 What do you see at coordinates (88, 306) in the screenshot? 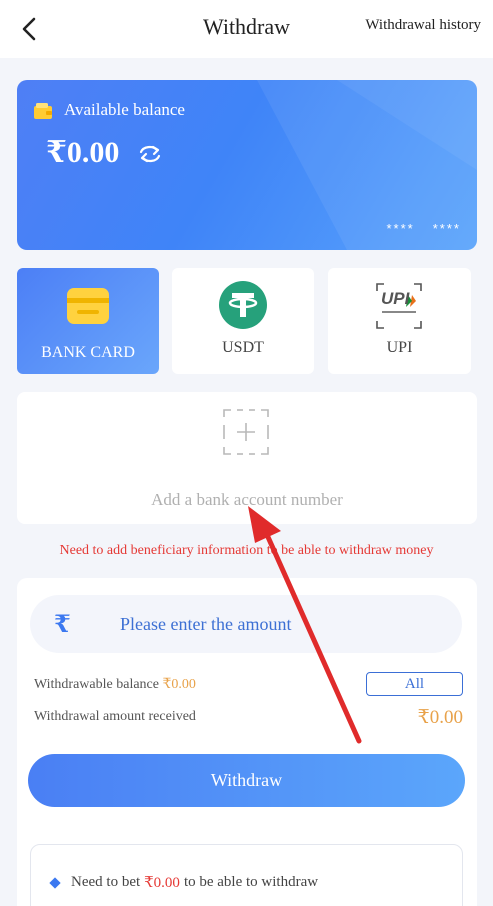
I see `bank-card-icon` at bounding box center [88, 306].